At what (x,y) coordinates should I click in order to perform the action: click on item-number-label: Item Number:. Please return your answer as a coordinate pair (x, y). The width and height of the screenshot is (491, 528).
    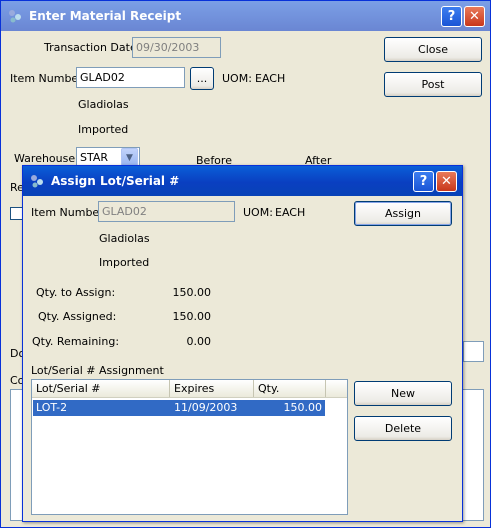
    Looking at the image, I should click on (48, 78).